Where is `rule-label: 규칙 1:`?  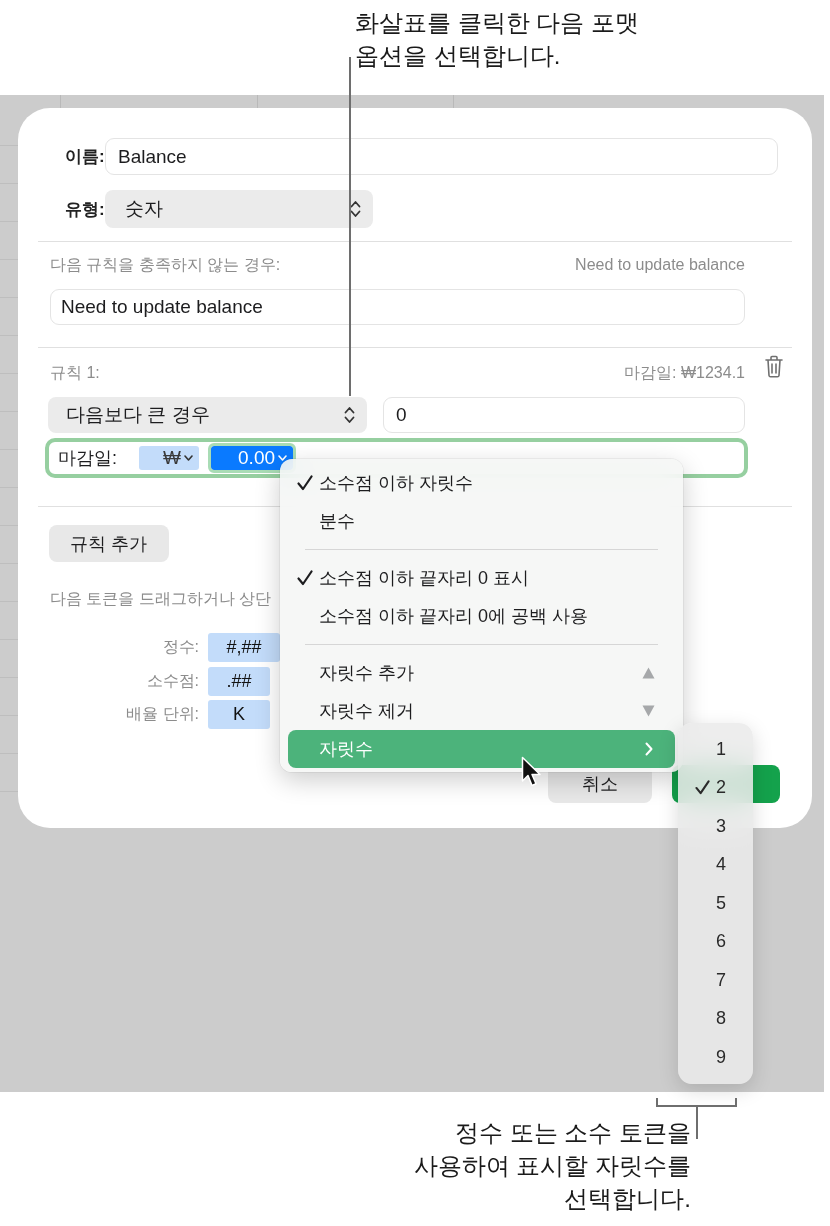 rule-label: 규칙 1: is located at coordinates (75, 373).